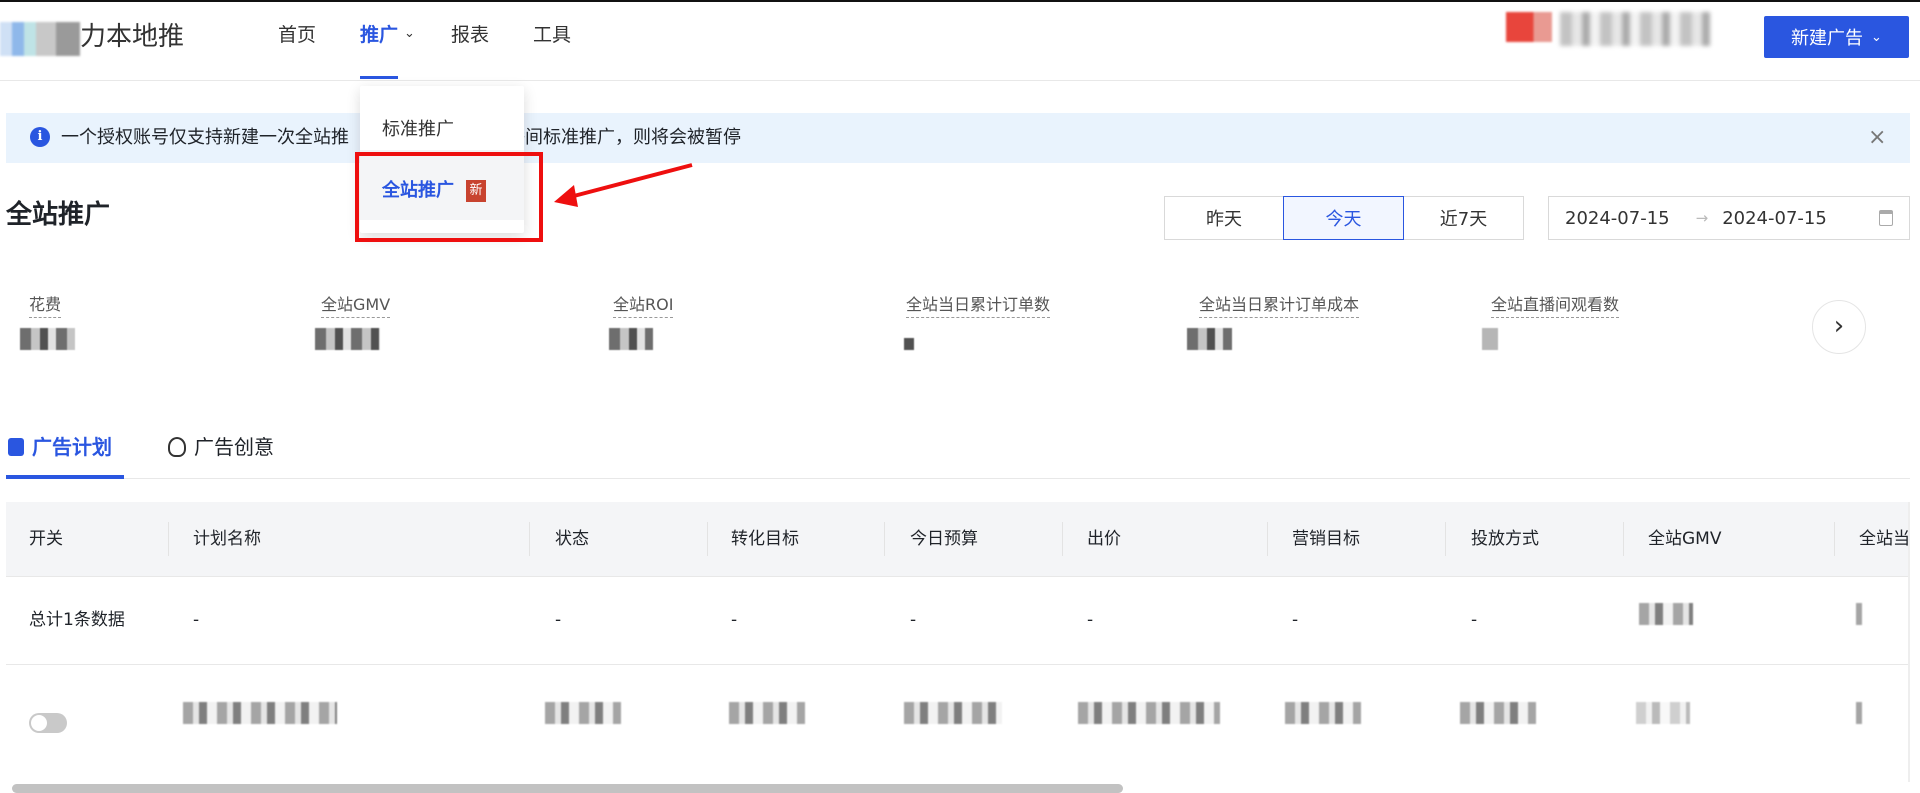 The image size is (1920, 793). I want to click on plan-toggle-switch, so click(48, 723).